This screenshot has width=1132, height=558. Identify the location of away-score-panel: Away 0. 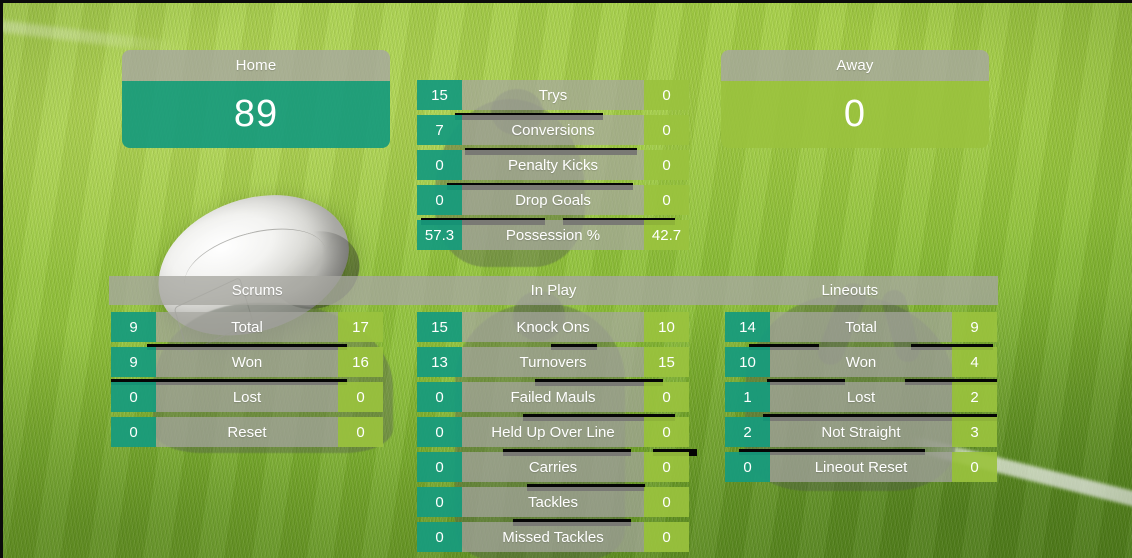
(855, 99).